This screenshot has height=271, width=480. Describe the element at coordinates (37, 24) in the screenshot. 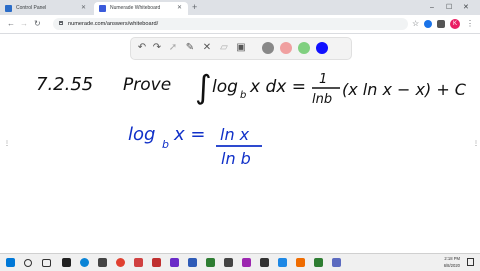

I see `reload-icon: ↻` at that location.